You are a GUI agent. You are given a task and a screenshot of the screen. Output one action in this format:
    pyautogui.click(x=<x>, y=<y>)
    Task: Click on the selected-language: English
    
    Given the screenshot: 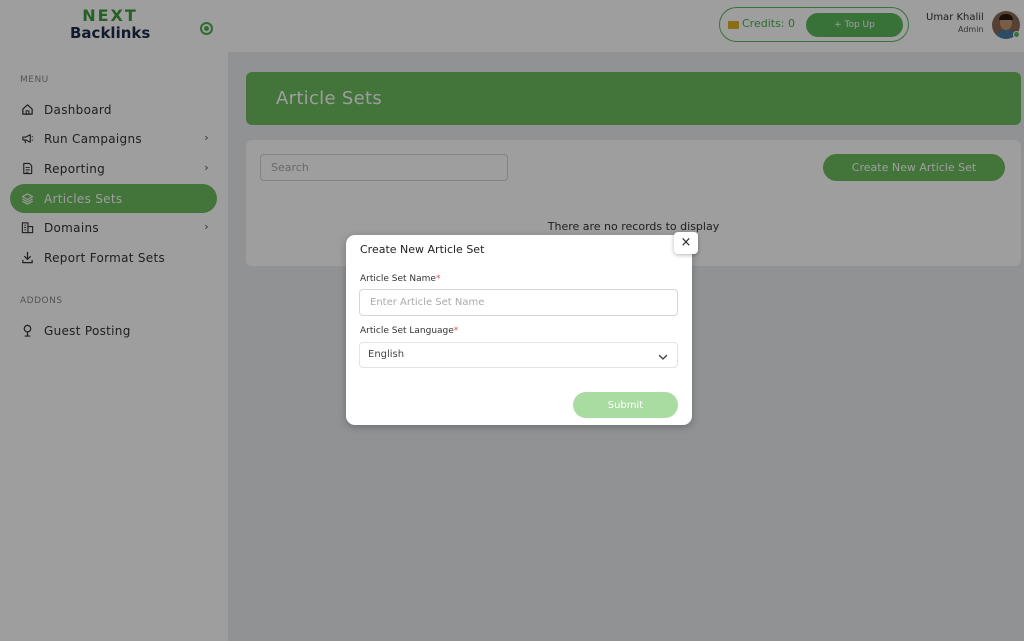 What is the action you would take?
    pyautogui.click(x=386, y=354)
    